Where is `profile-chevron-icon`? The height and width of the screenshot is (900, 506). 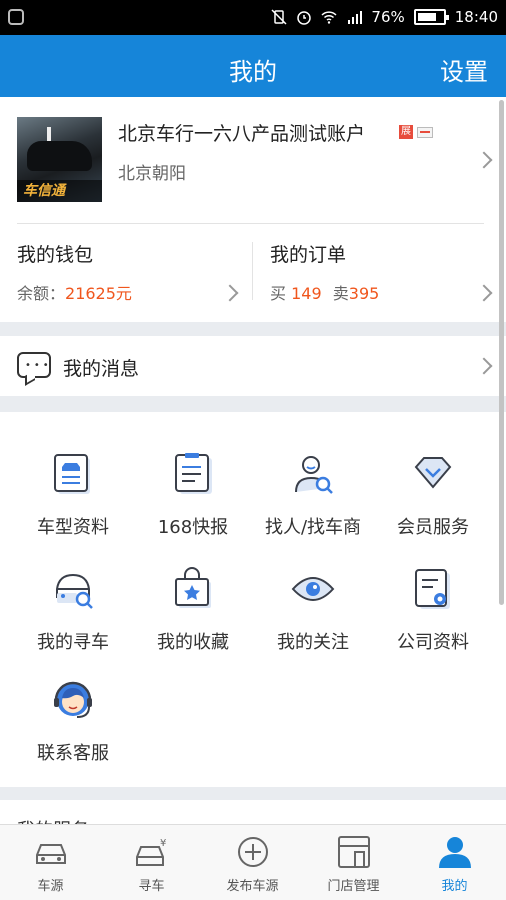
profile-chevron-icon is located at coordinates (484, 160).